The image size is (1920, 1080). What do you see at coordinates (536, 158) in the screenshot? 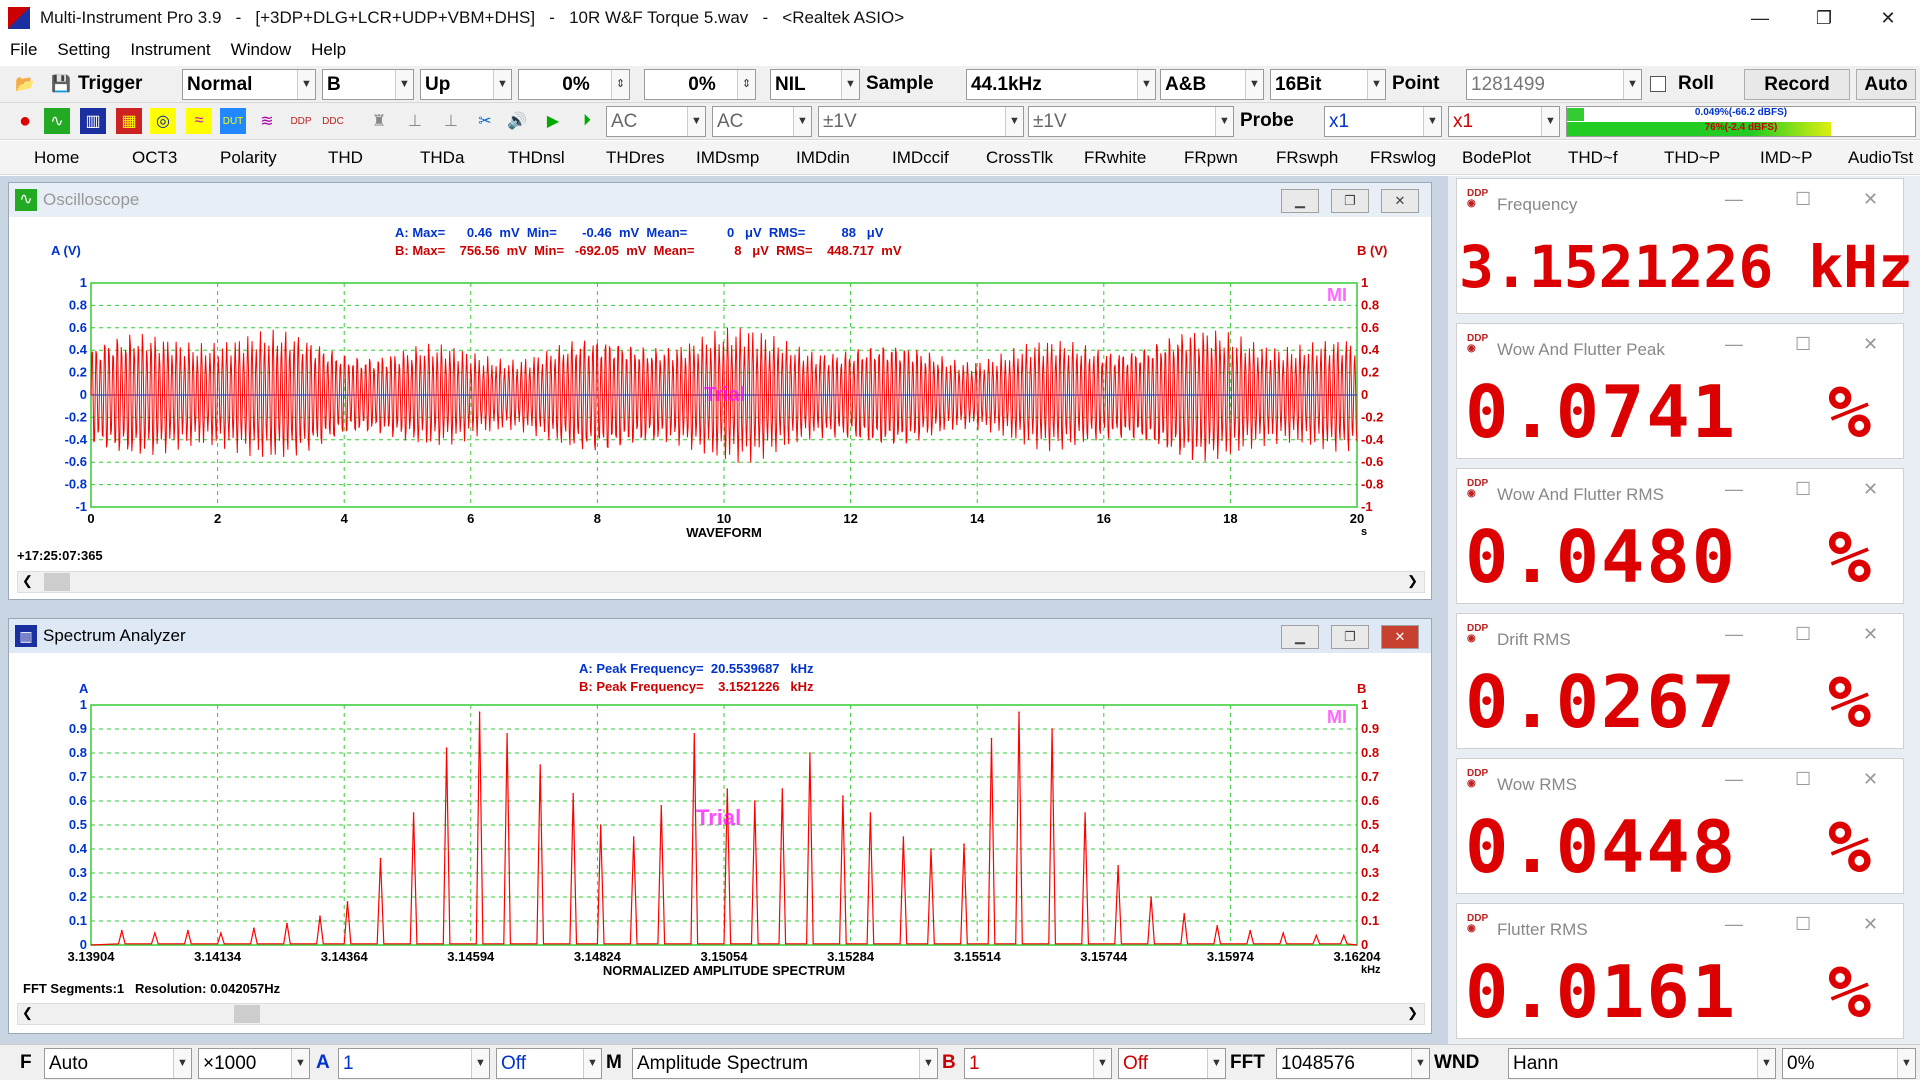
I see `tab-thdnsl: THDnsl` at bounding box center [536, 158].